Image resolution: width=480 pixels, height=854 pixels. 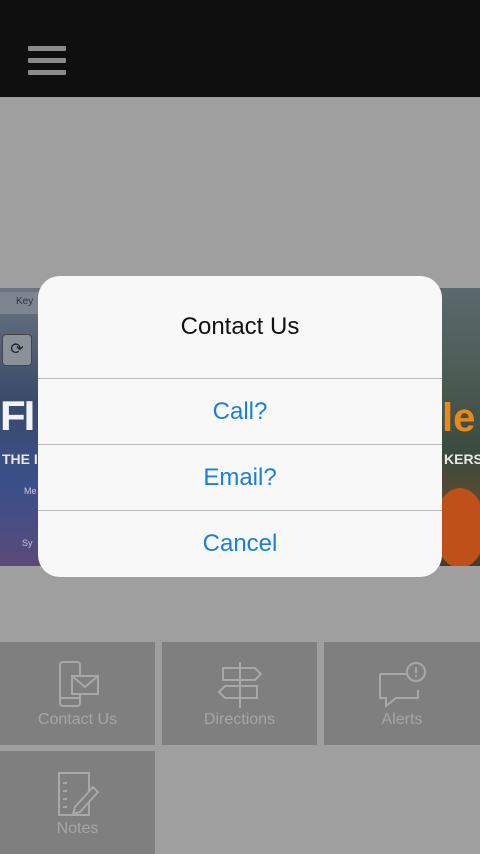 What do you see at coordinates (20, 459) in the screenshot?
I see `banner-line-text-left: THE I` at bounding box center [20, 459].